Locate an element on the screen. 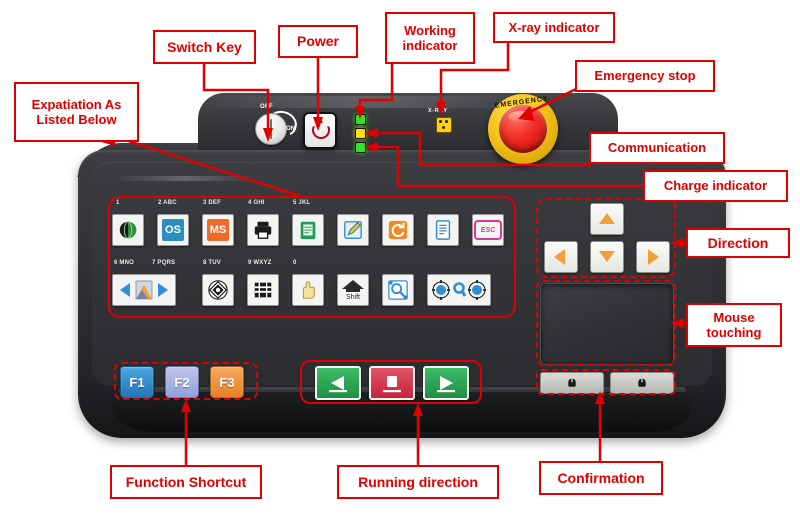  working-indicator-led is located at coordinates (360, 119).